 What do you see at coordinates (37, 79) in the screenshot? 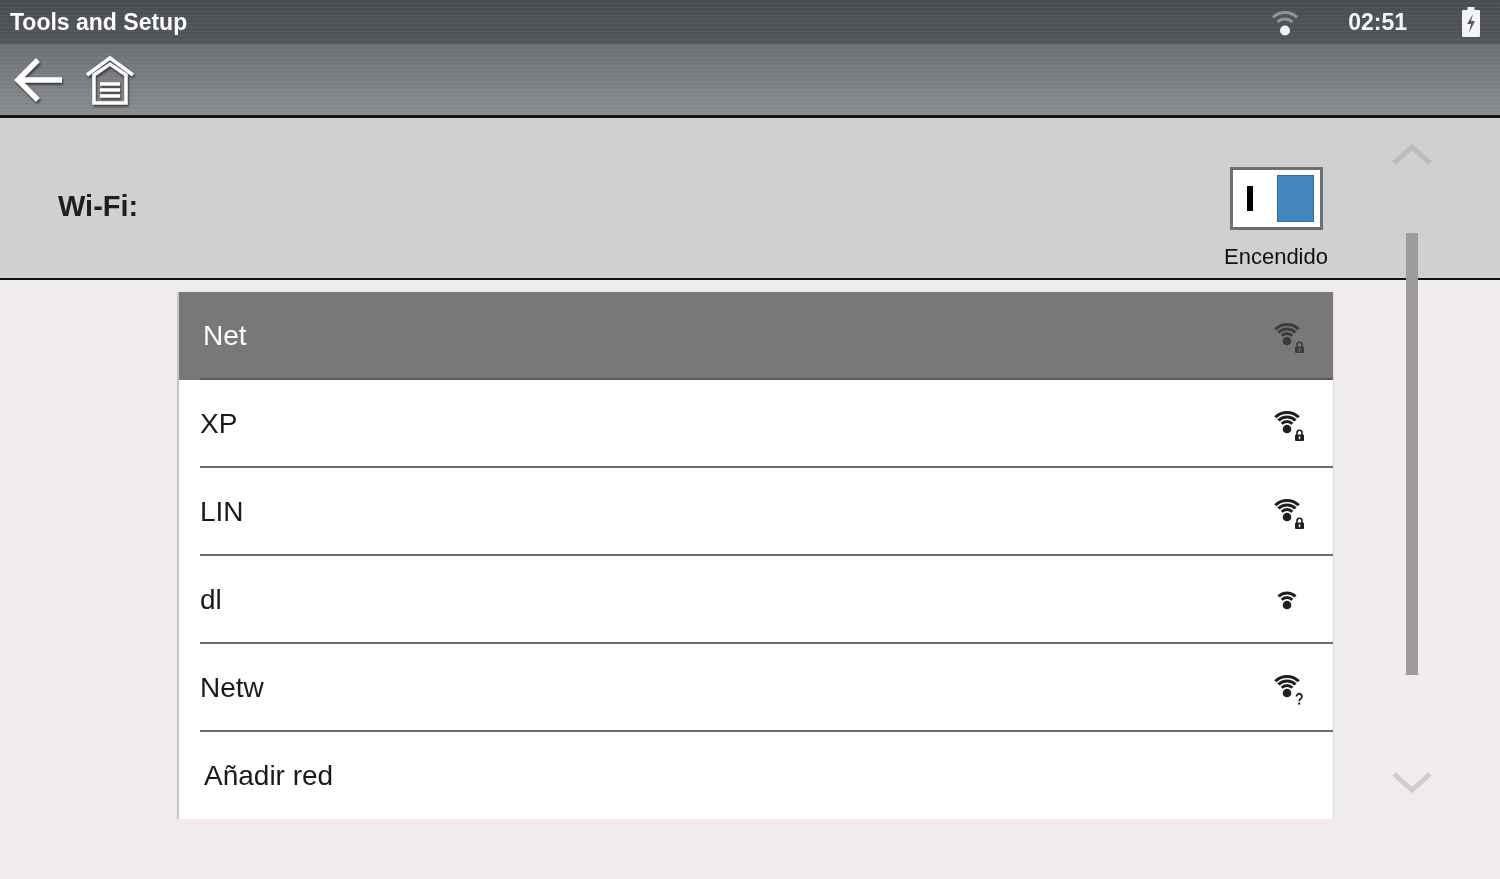
I see `back-arrow-icon` at bounding box center [37, 79].